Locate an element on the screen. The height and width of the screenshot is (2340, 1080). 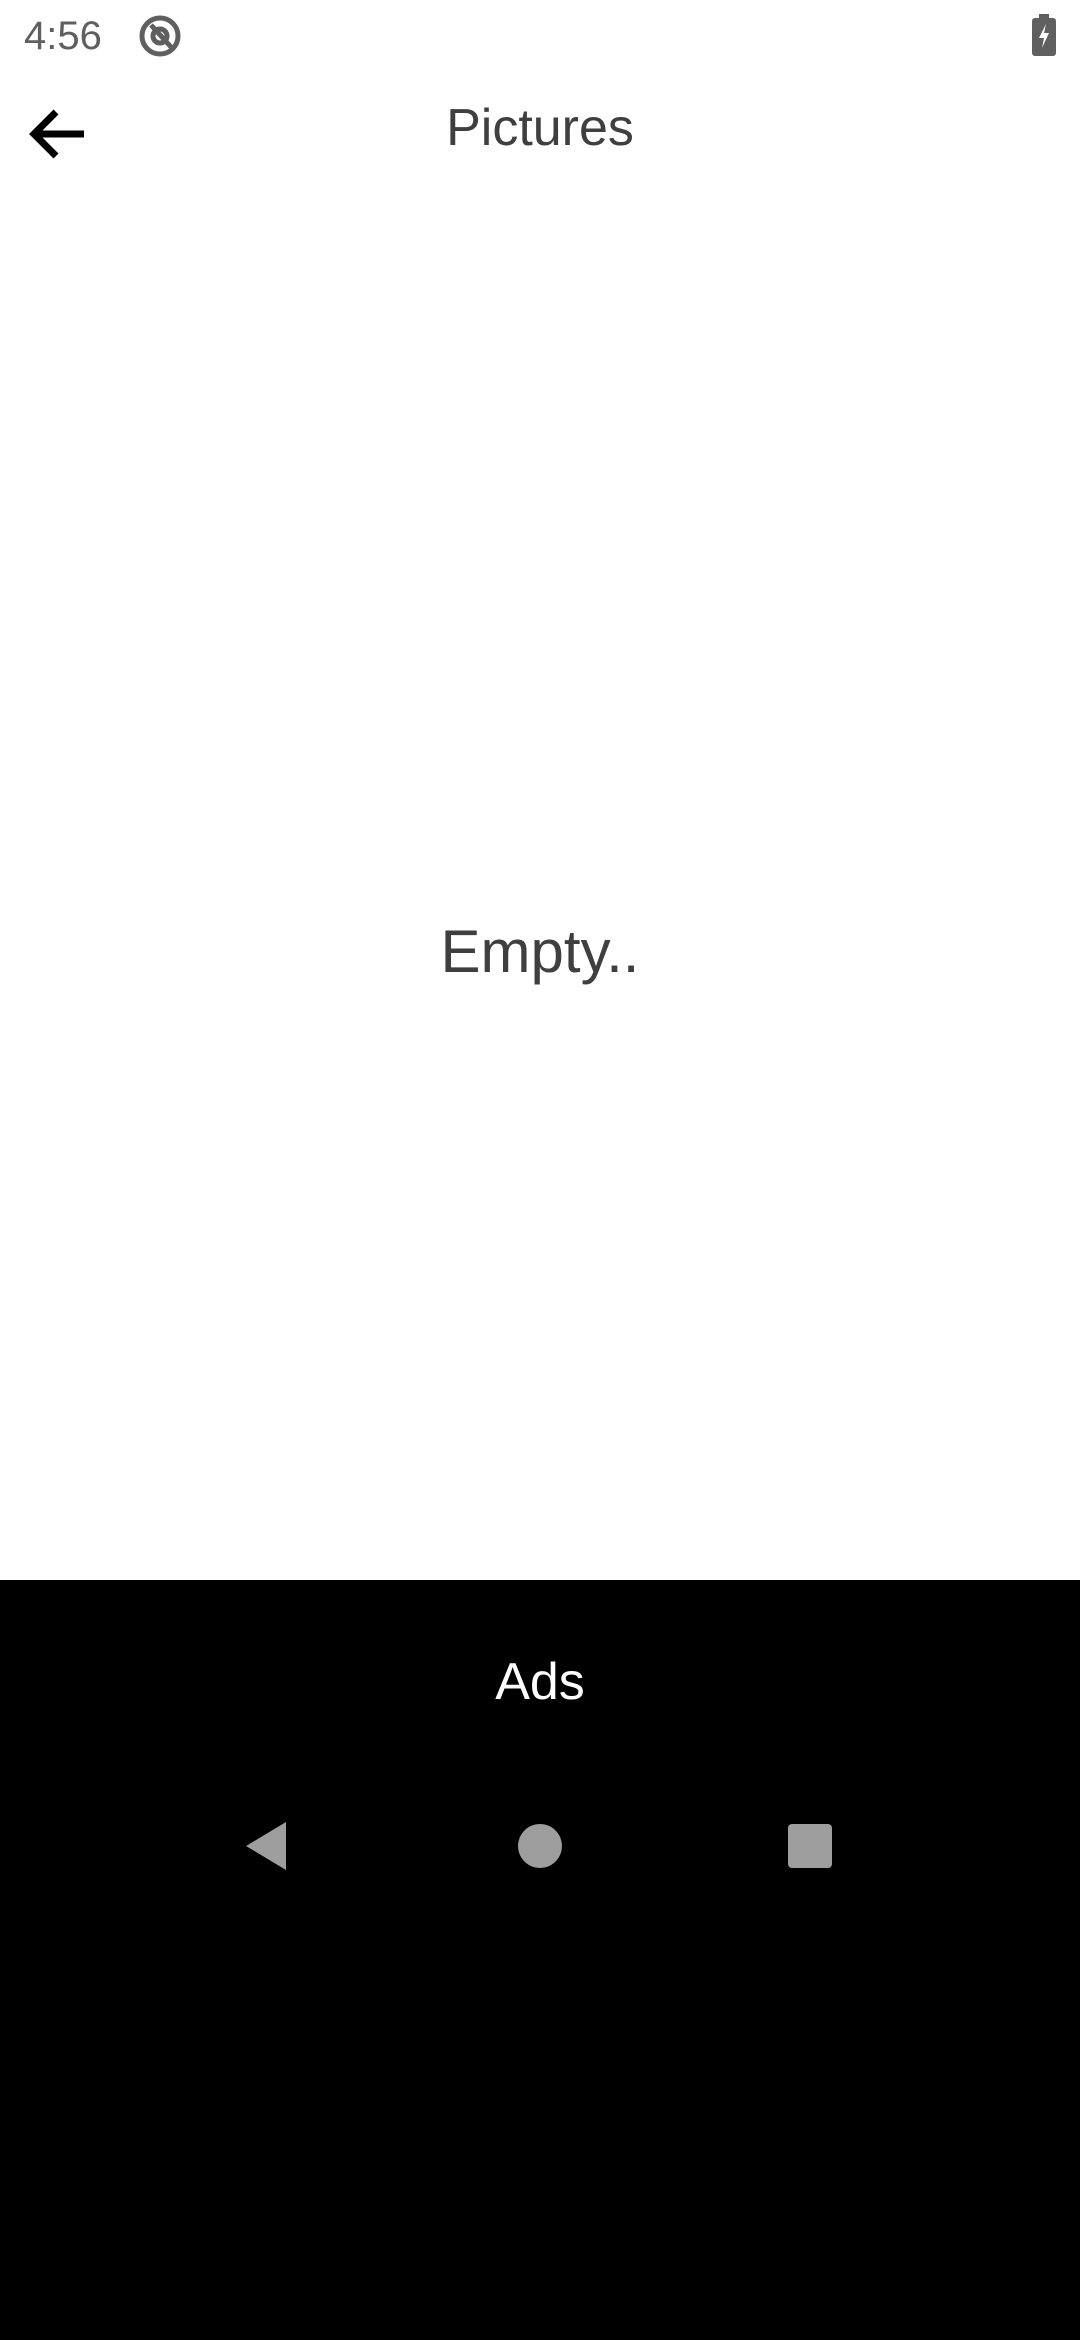
nav-recents-button is located at coordinates (810, 1848).